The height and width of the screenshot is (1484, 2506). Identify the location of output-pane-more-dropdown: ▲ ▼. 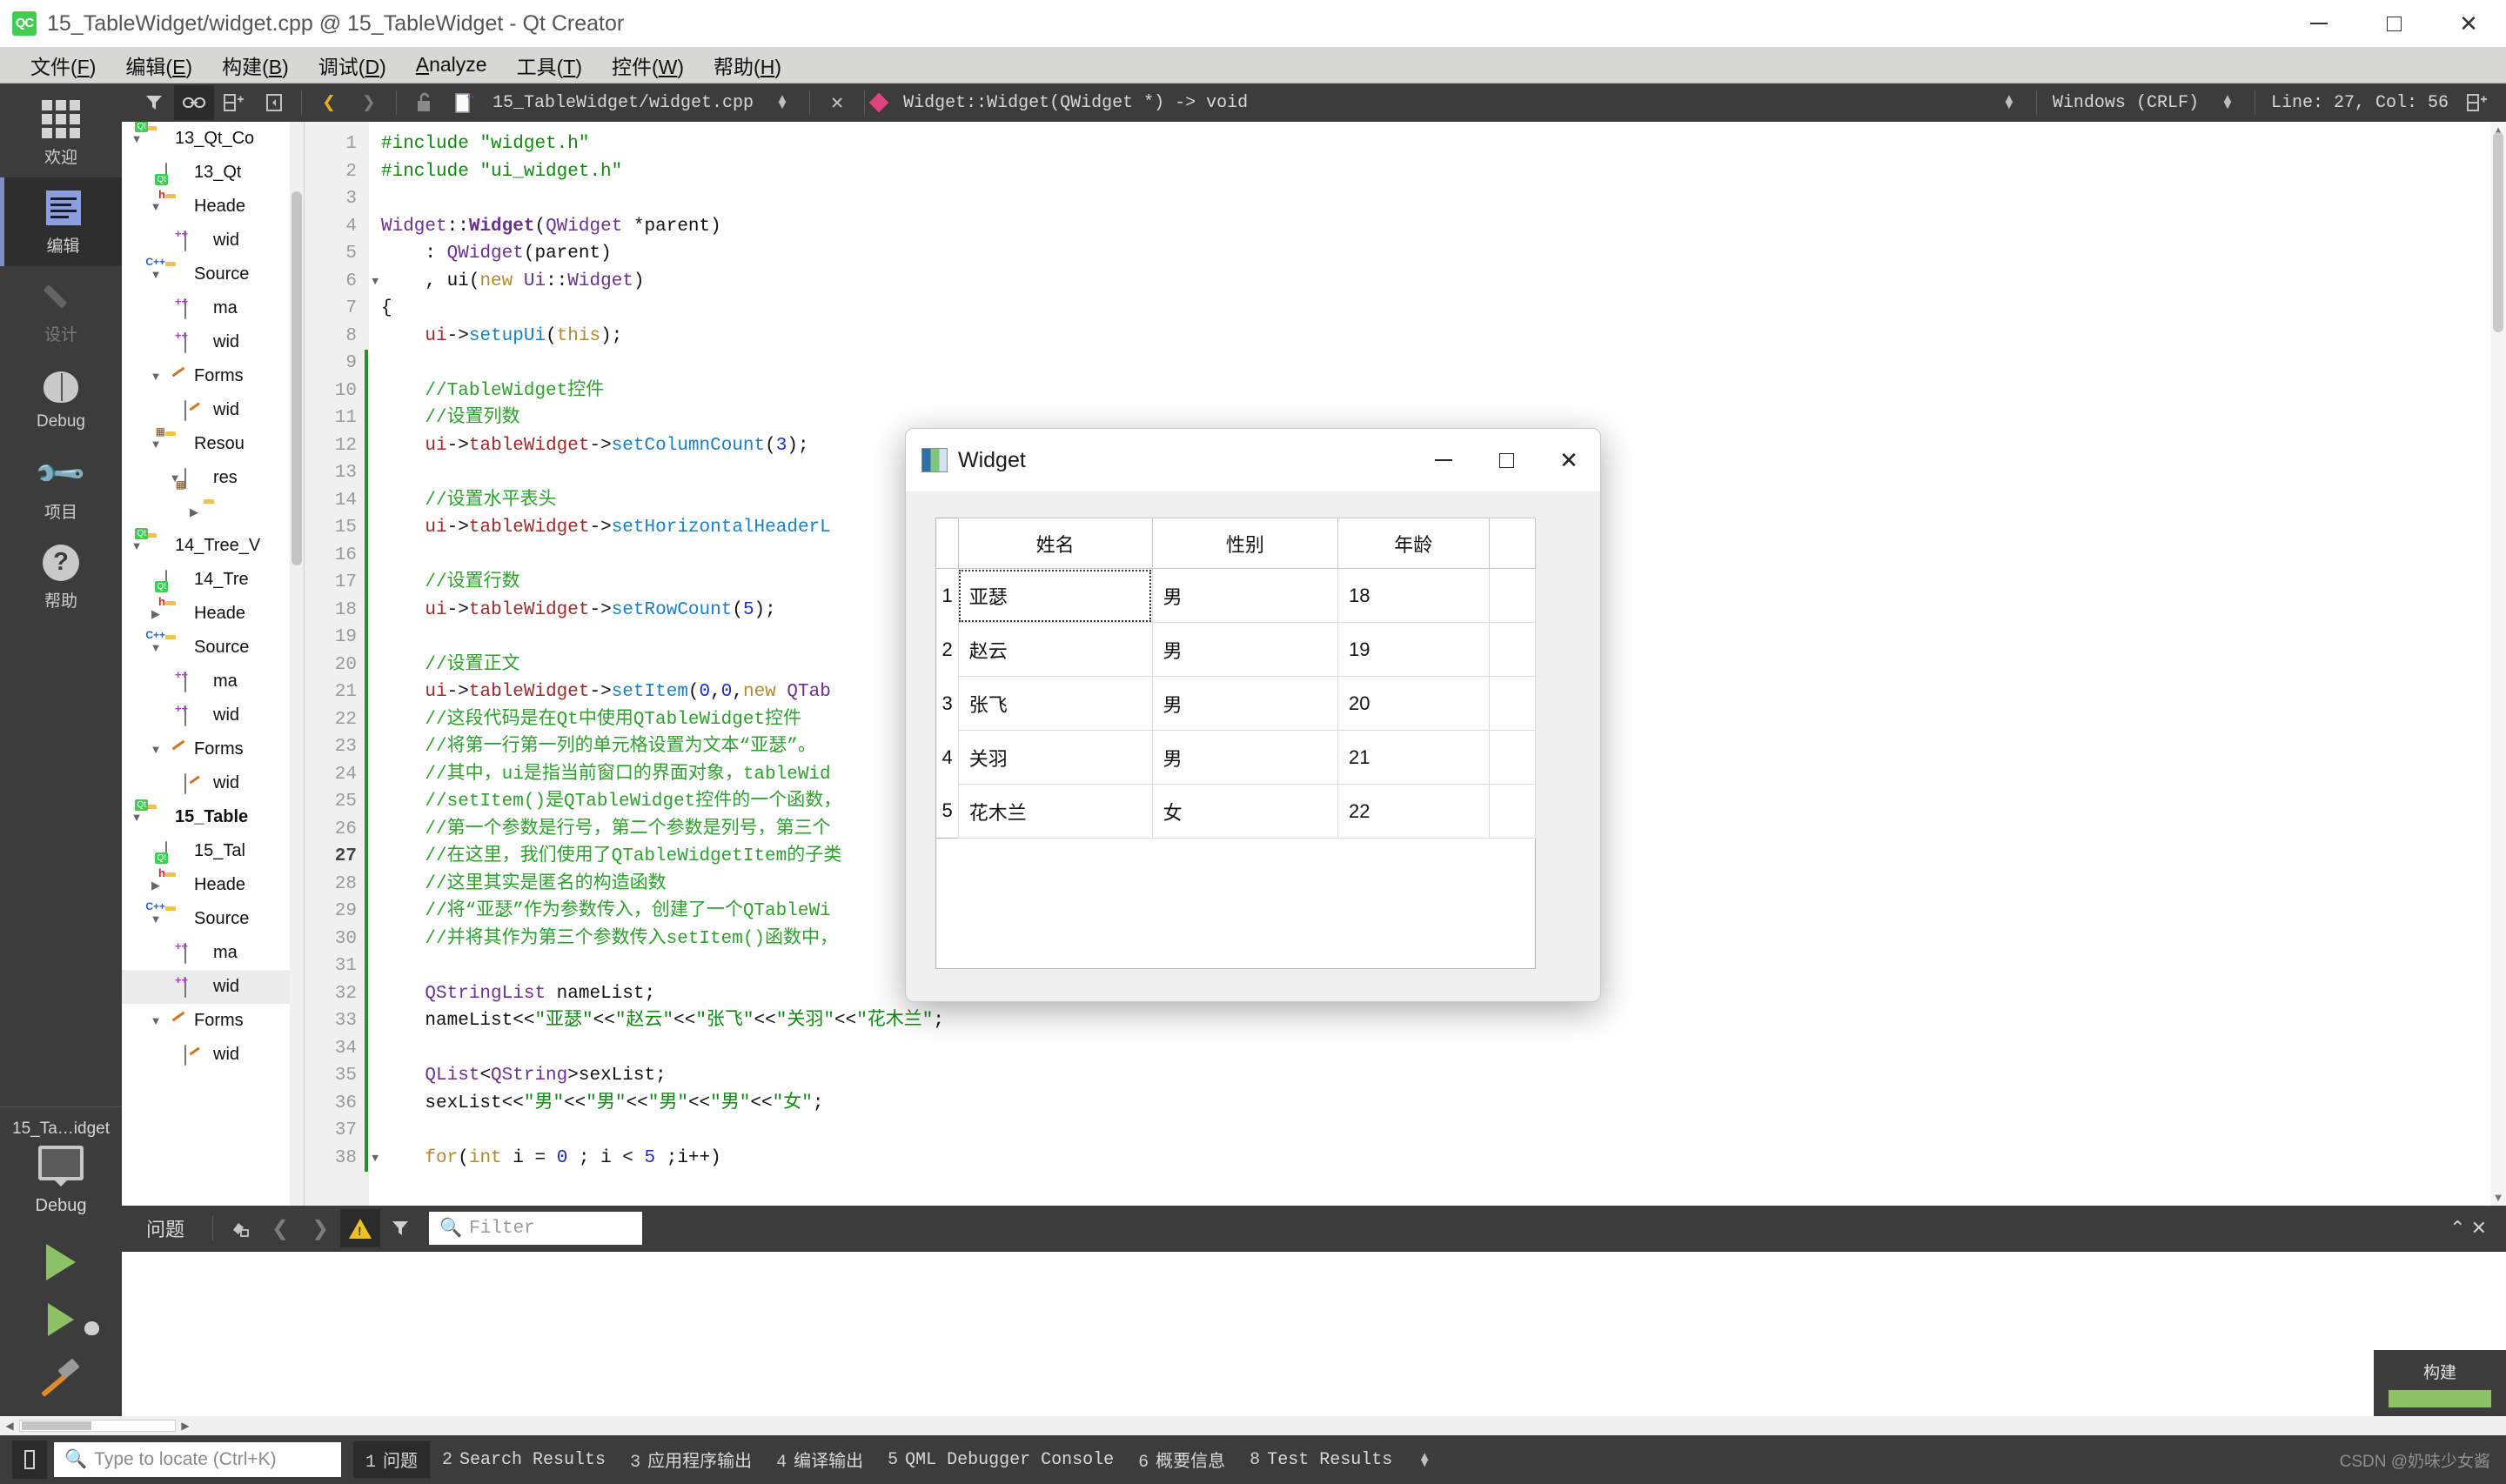
(1424, 1459).